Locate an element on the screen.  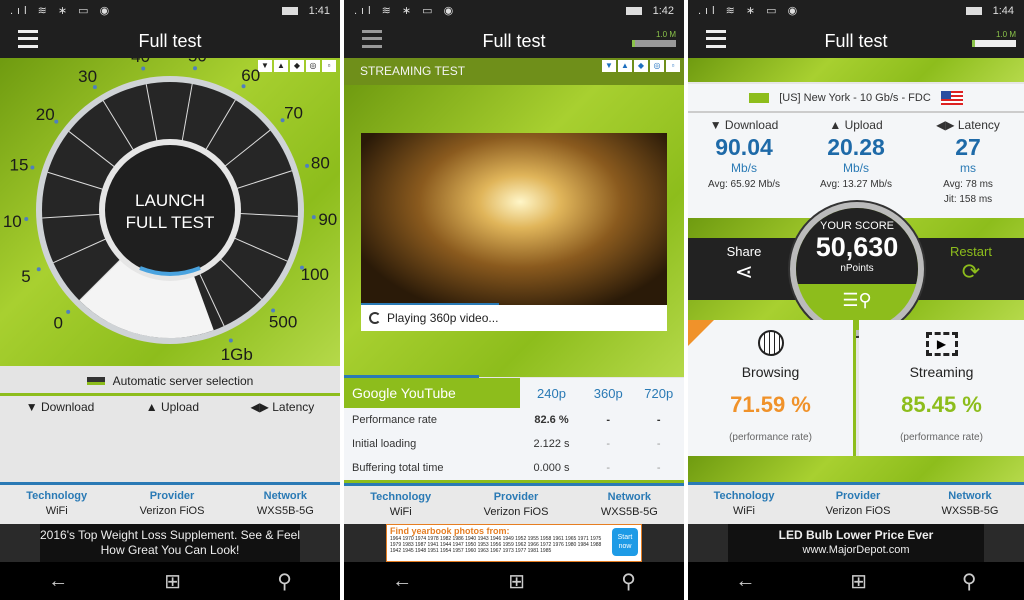
download-filter-icon: ▼ is located at coordinates (609, 66).